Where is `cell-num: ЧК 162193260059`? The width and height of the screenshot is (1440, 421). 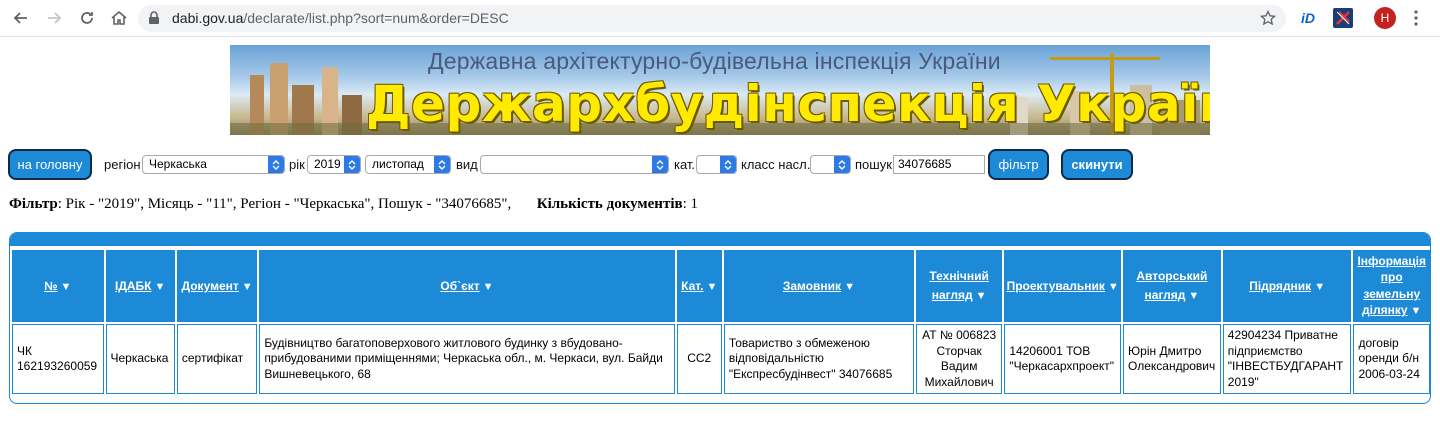 cell-num: ЧК 162193260059 is located at coordinates (58, 359).